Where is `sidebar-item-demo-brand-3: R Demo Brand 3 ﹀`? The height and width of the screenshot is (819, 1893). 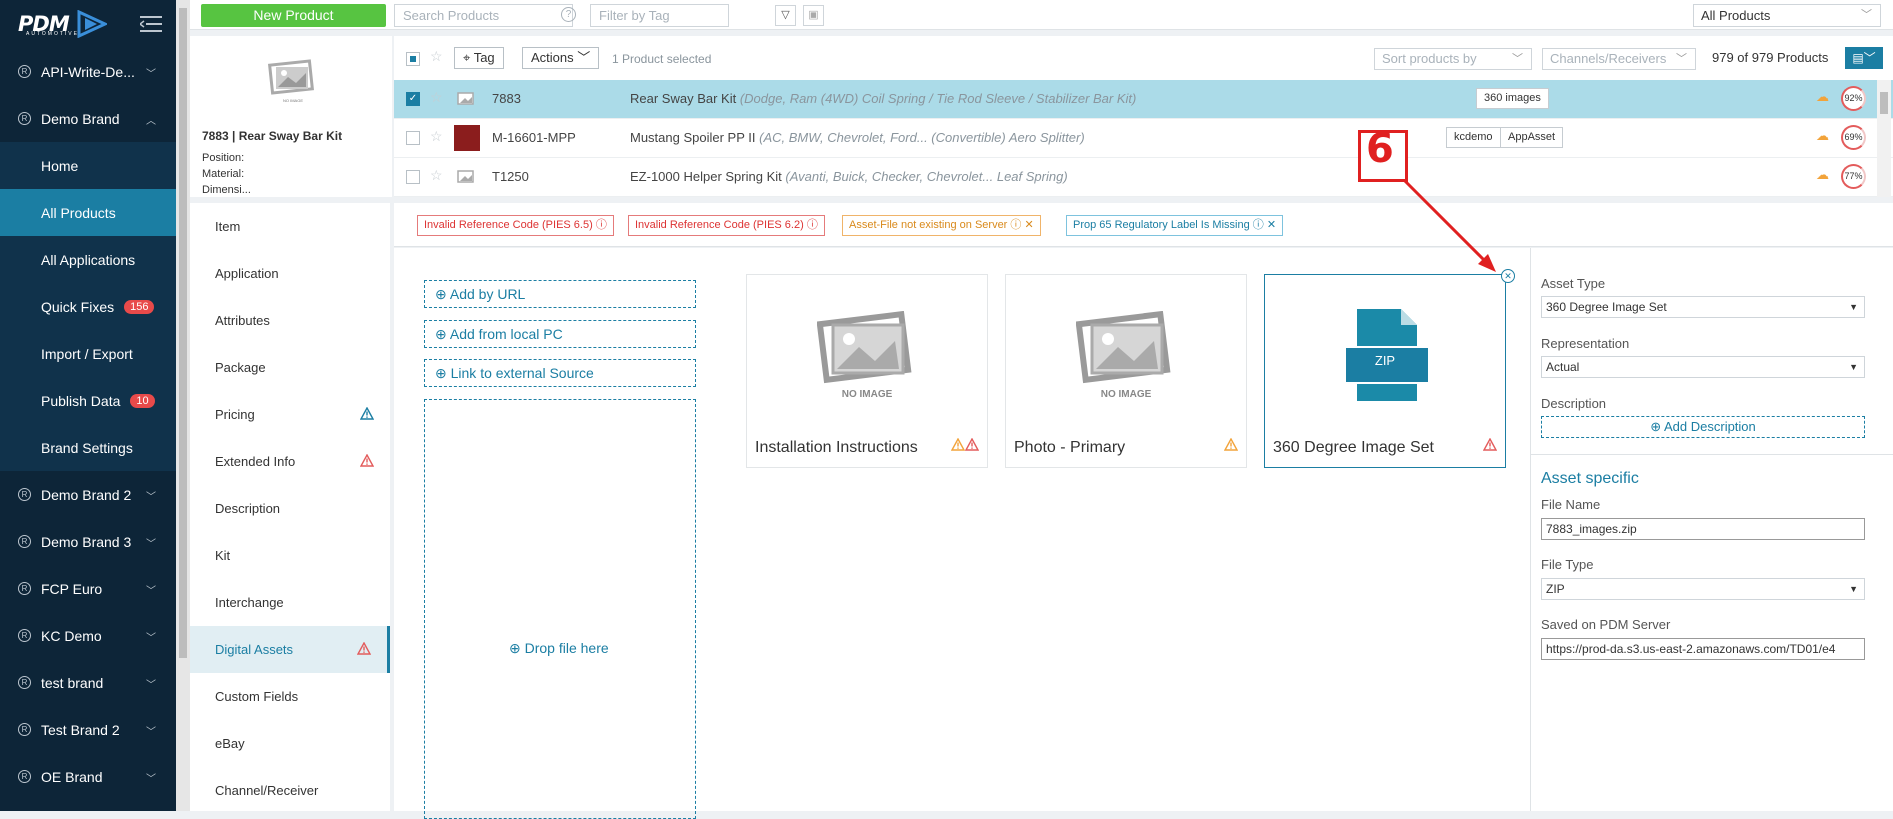
sidebar-item-demo-brand-3: R Demo Brand 3 ﹀ is located at coordinates (88, 541).